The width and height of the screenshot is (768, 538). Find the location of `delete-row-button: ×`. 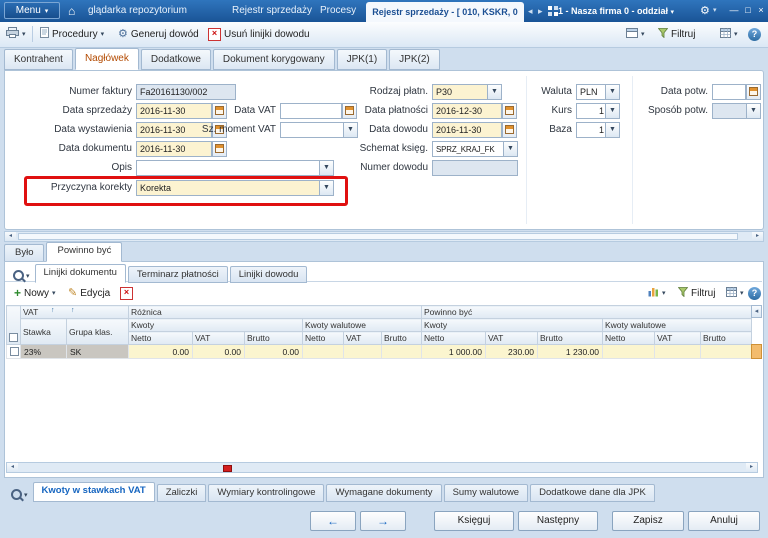

delete-row-button: × is located at coordinates (126, 293).